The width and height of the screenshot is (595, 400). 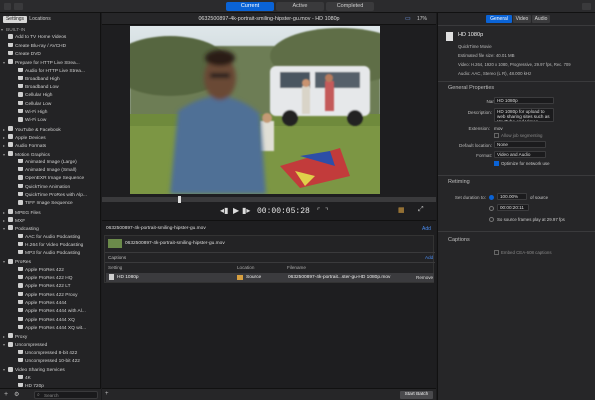 What do you see at coordinates (499, 19) in the screenshot?
I see `tab-general: General` at bounding box center [499, 19].